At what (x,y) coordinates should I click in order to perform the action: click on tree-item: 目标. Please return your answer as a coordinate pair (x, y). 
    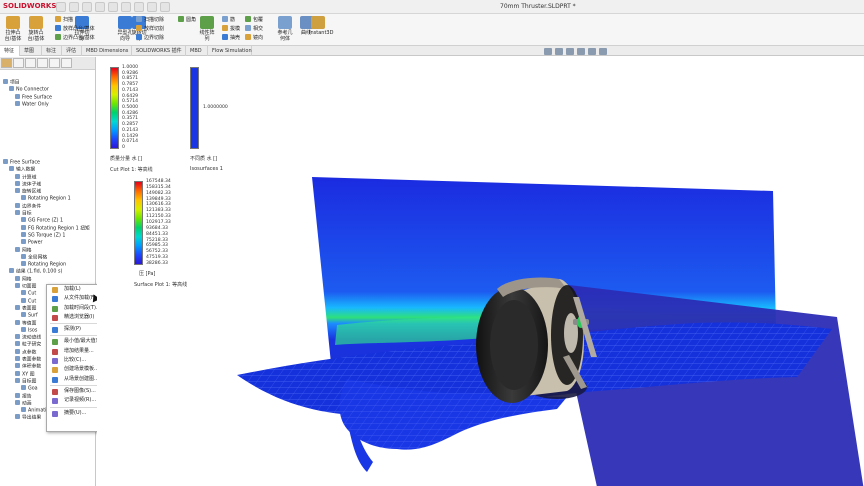
    Looking at the image, I should click on (48, 213).